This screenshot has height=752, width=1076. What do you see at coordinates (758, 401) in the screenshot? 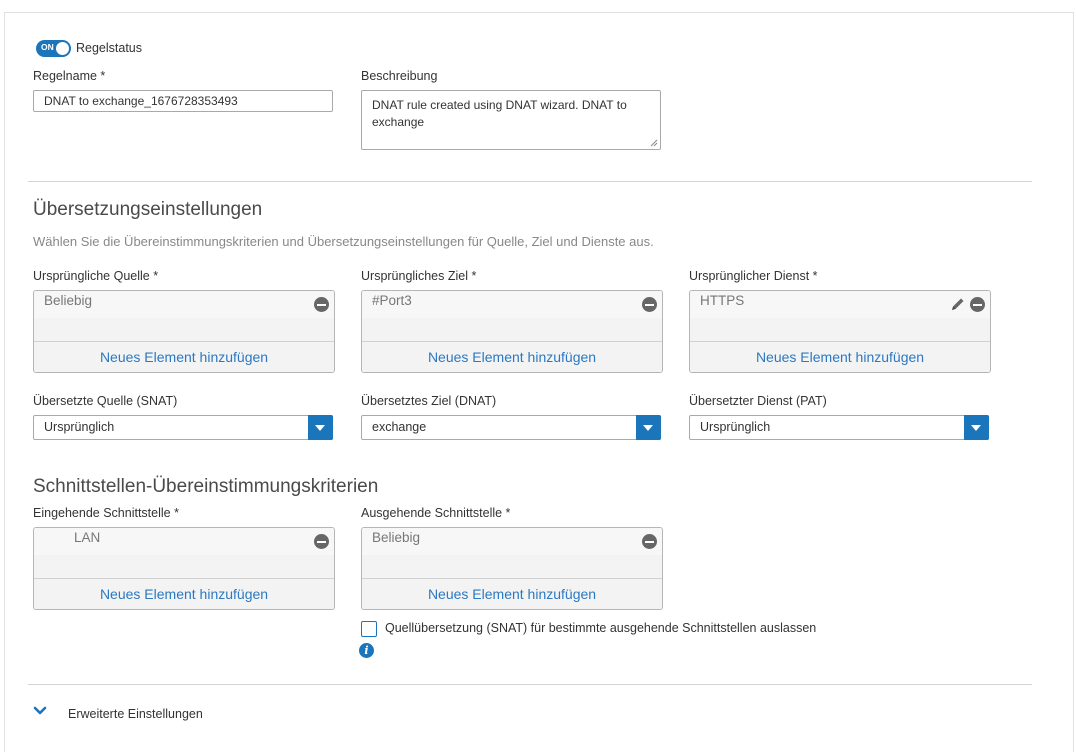
I see `translated-service-label: Übersetzter Dienst (PAT)` at bounding box center [758, 401].